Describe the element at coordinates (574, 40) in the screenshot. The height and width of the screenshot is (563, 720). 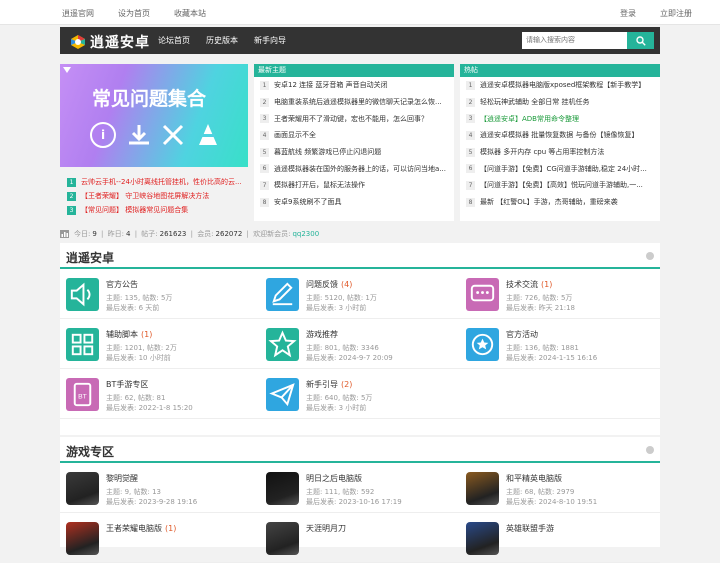
I see `search-input` at that location.